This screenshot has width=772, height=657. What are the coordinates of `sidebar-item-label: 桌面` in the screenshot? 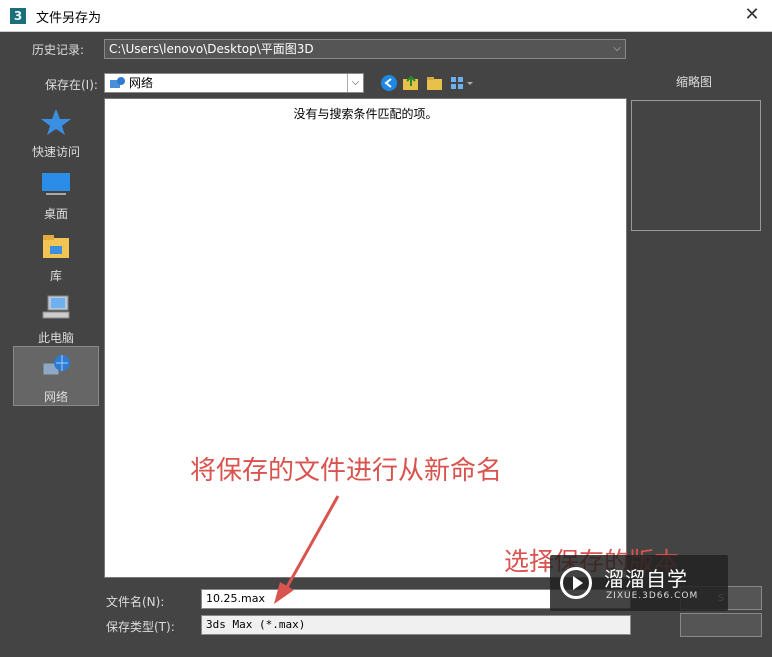 It's located at (55, 214).